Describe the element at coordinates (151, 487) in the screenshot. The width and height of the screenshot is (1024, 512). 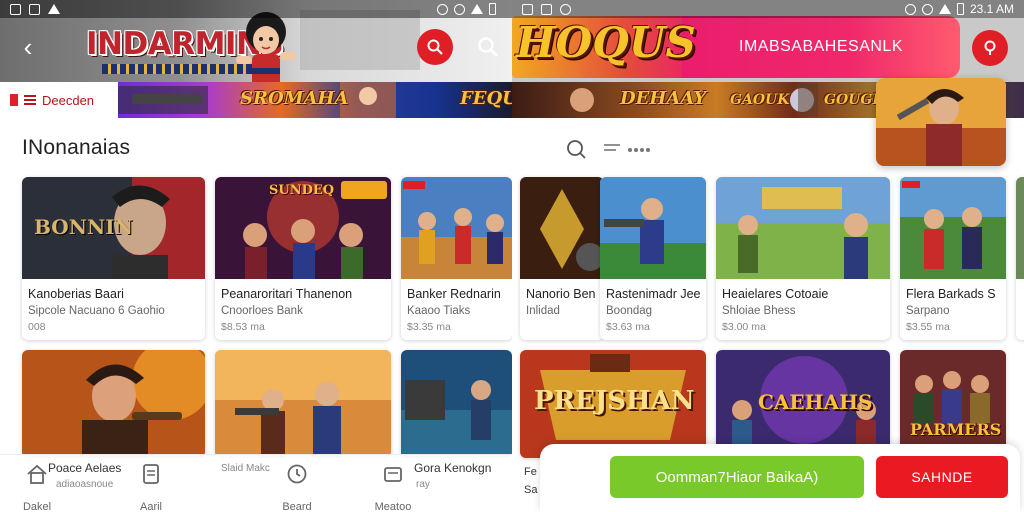
I see `tab-library: Aaril` at that location.